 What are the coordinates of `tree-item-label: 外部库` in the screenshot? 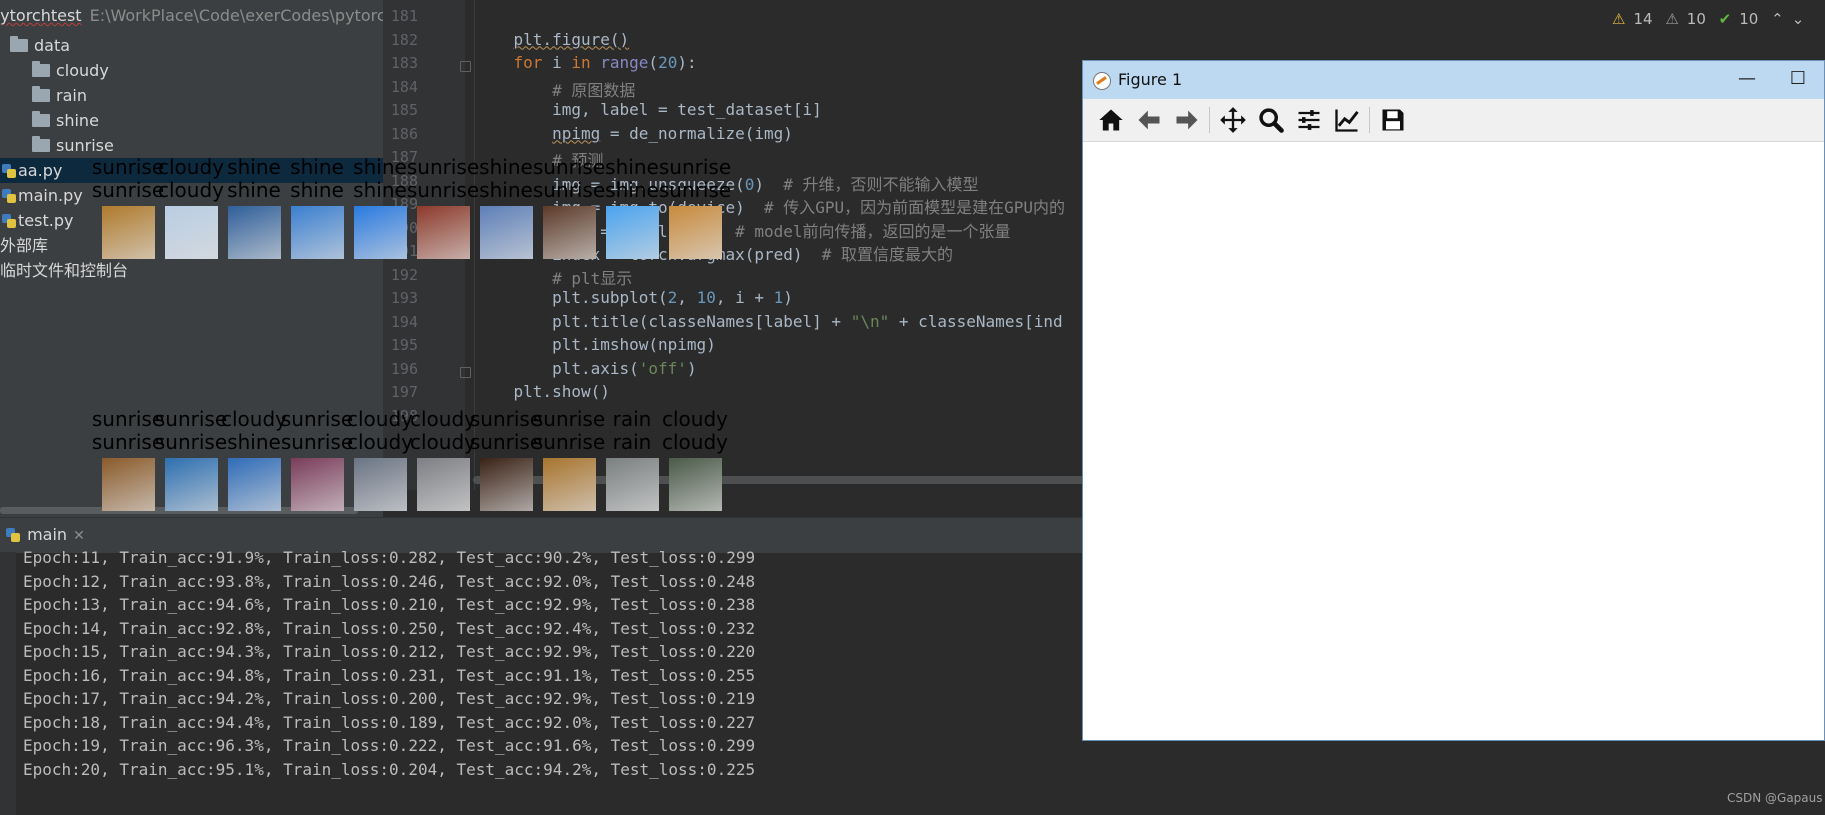 It's located at (24, 245).